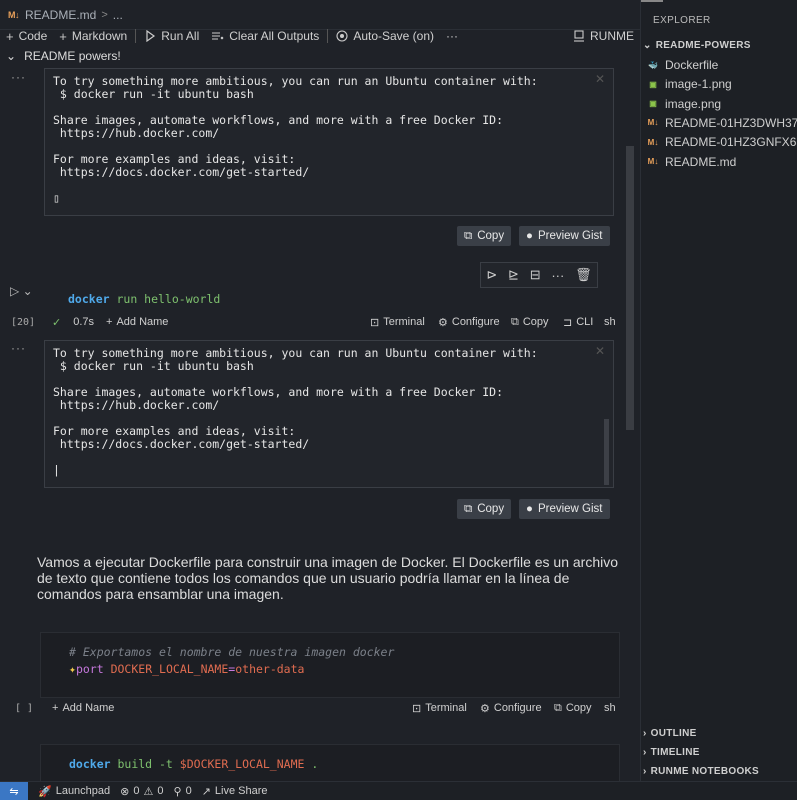  What do you see at coordinates (446, 708) in the screenshot?
I see `terminal-label: Terminal` at bounding box center [446, 708].